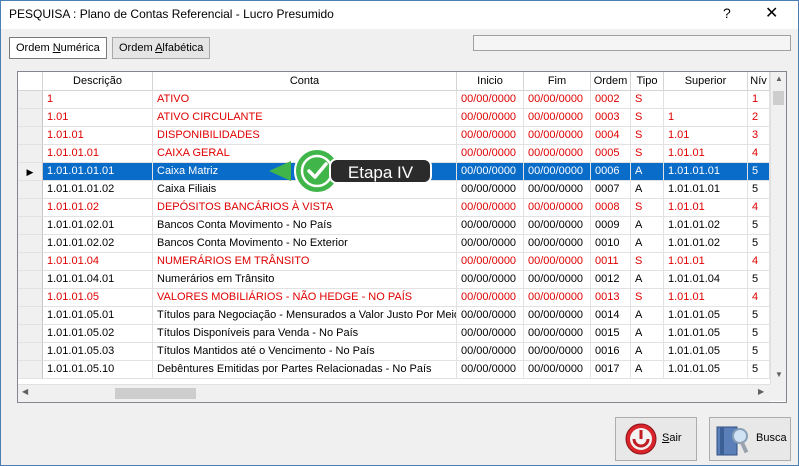 The width and height of the screenshot is (799, 466). What do you see at coordinates (611, 172) in the screenshot?
I see `cell-ordem: 0006` at bounding box center [611, 172].